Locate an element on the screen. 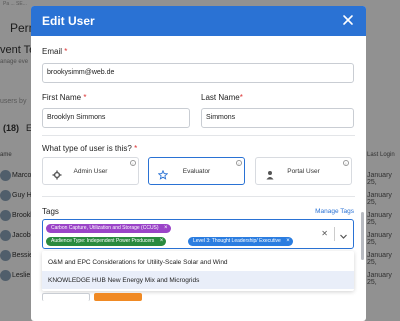 This screenshot has height=321, width=400. user-type-evaluator: Evaluator i is located at coordinates (196, 171).